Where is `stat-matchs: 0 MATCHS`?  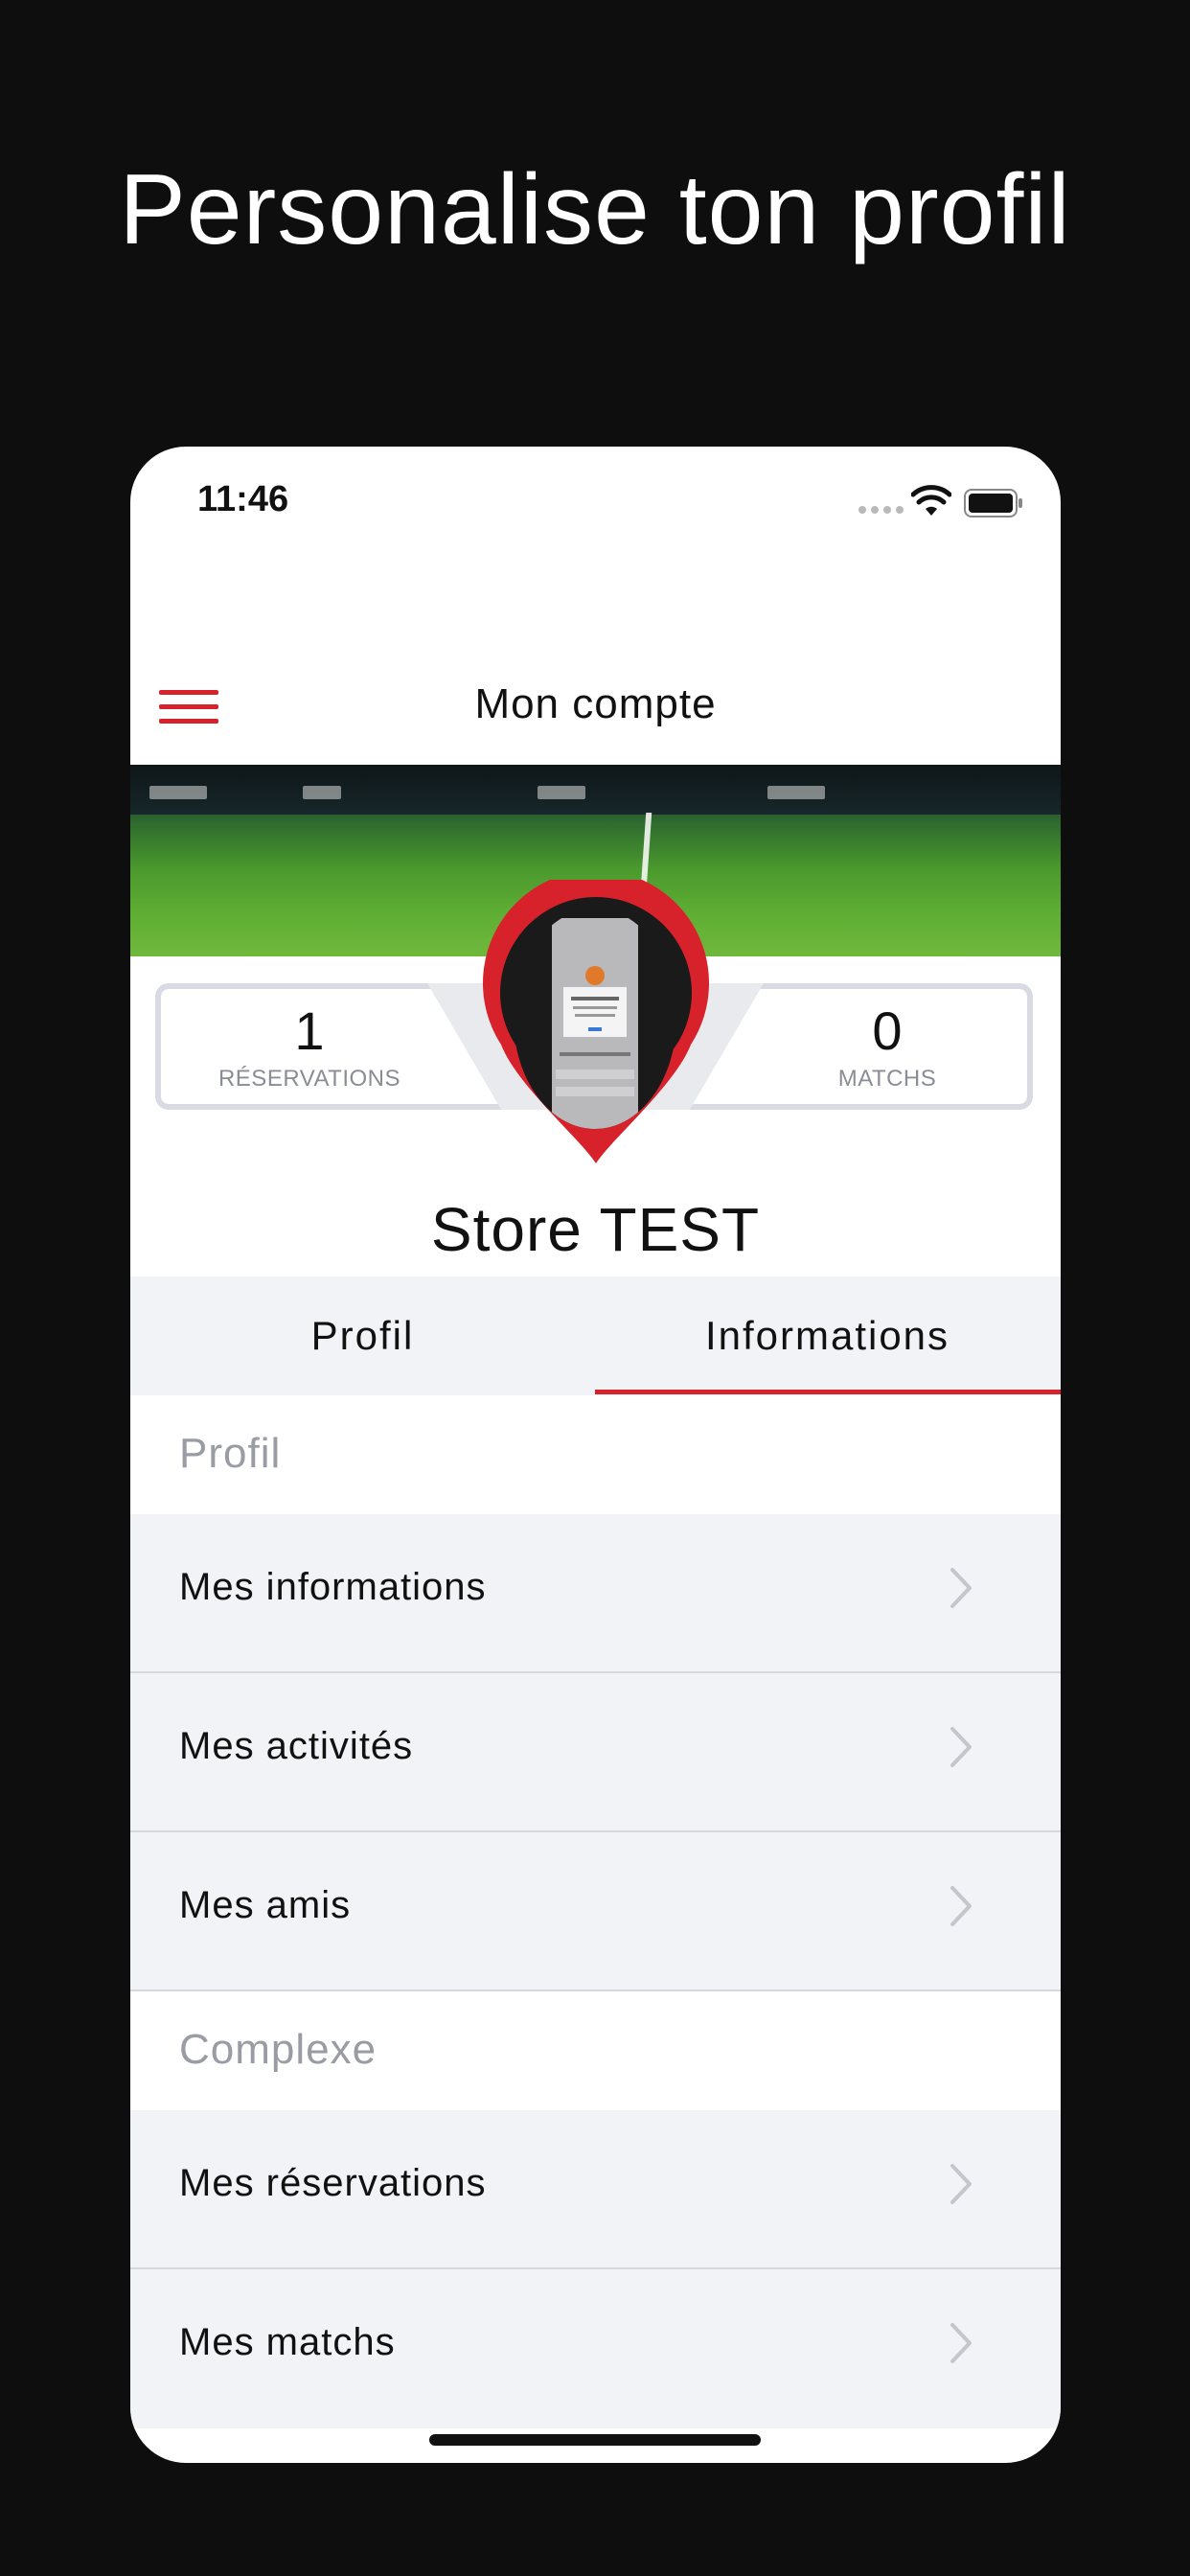
stat-matchs: 0 MATCHS is located at coordinates (887, 1046).